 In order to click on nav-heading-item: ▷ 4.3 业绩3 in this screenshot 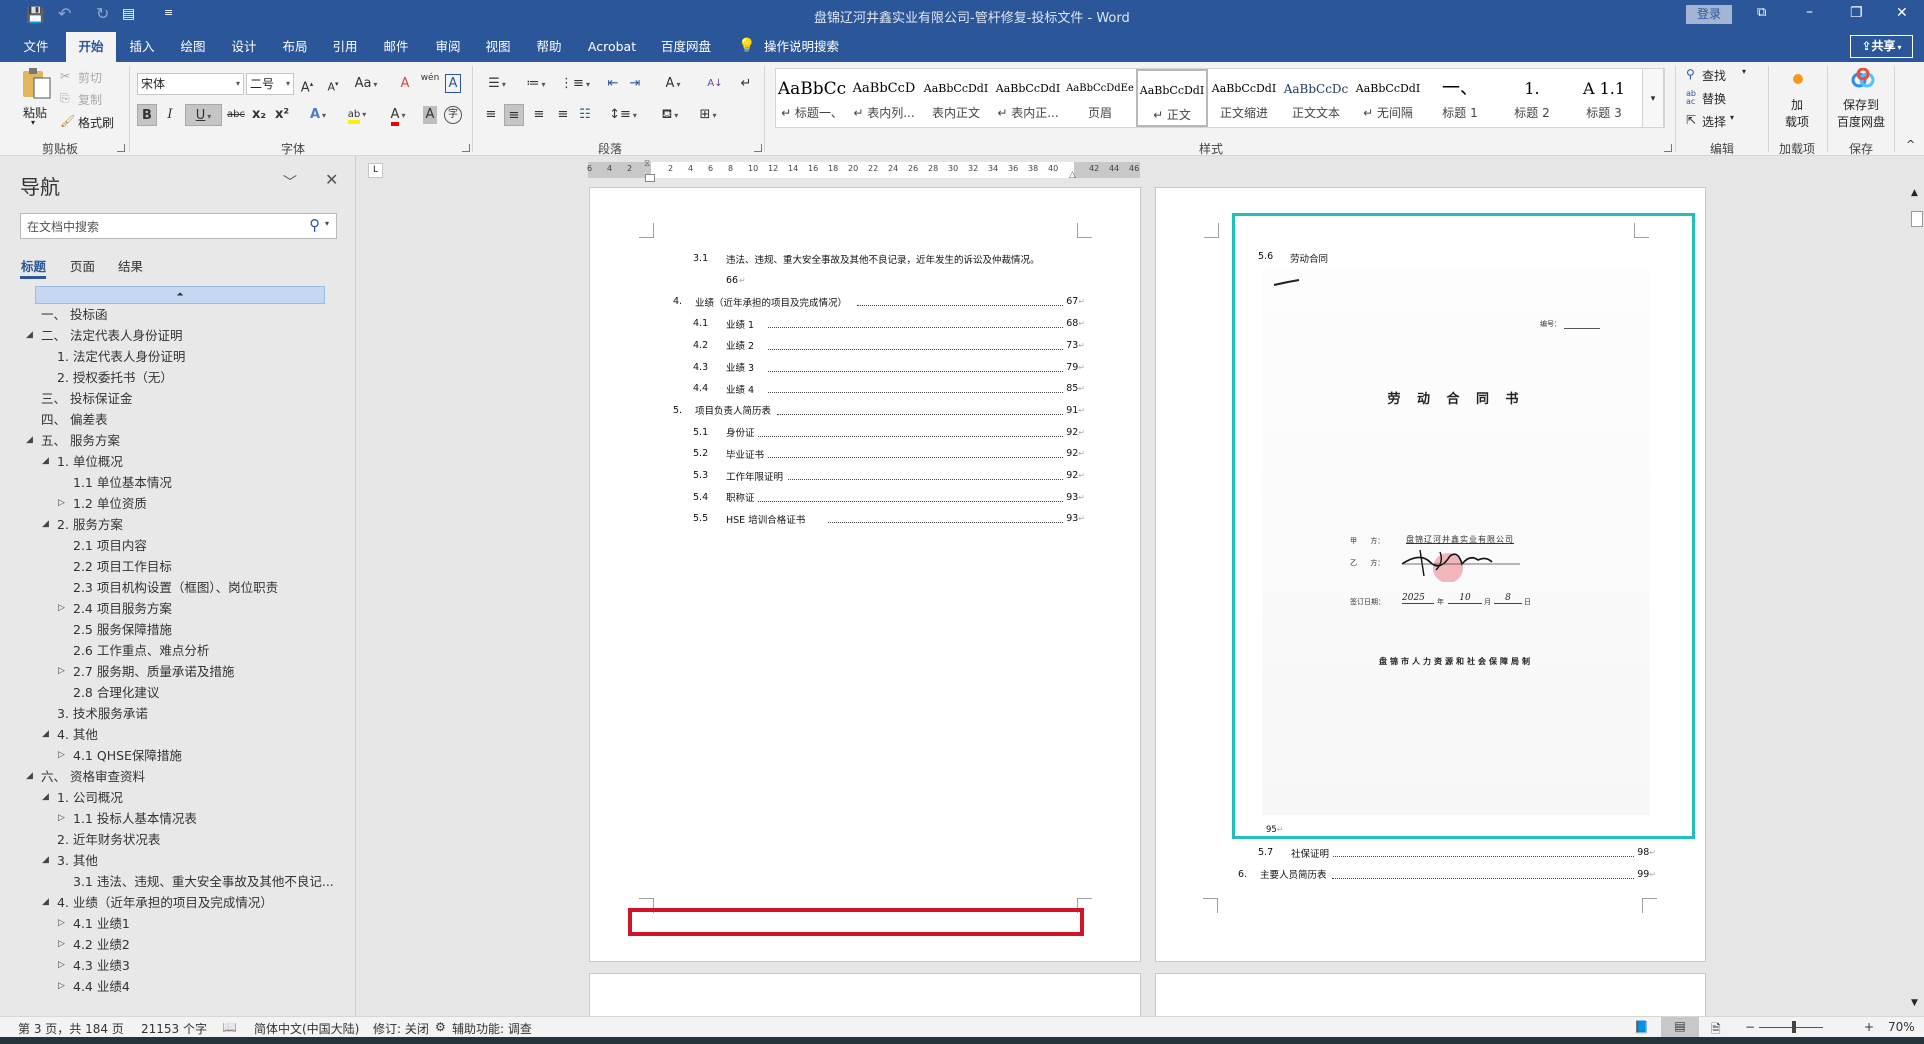, I will do `click(170, 965)`.